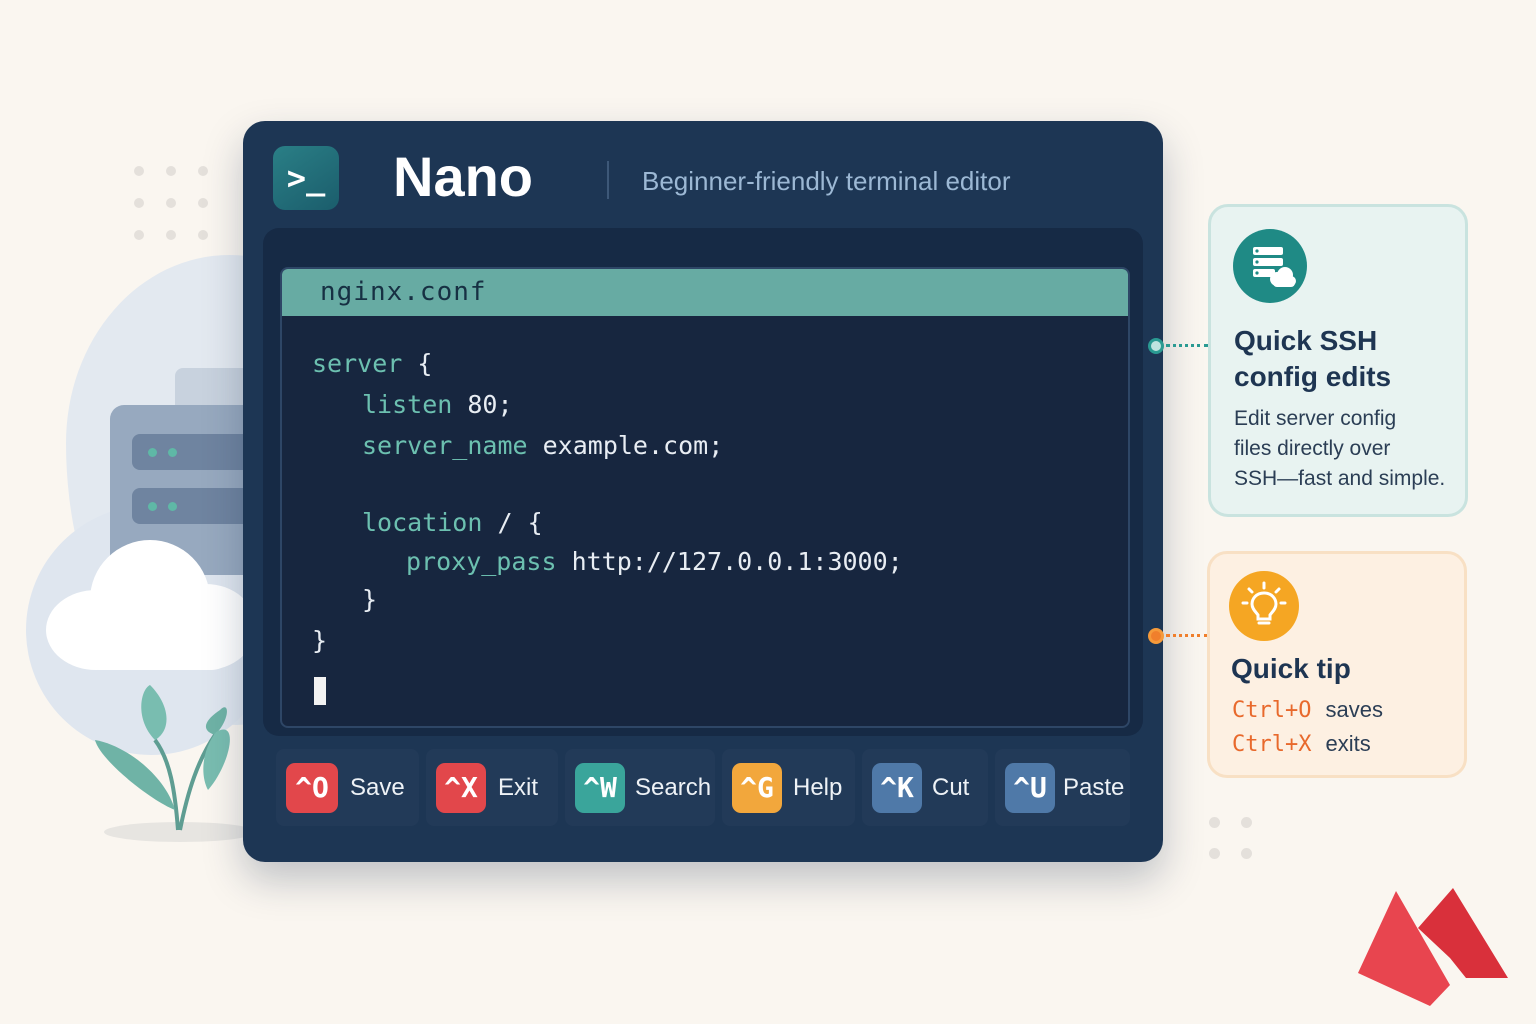  What do you see at coordinates (437, 404) in the screenshot?
I see `code-line: listen 80;` at bounding box center [437, 404].